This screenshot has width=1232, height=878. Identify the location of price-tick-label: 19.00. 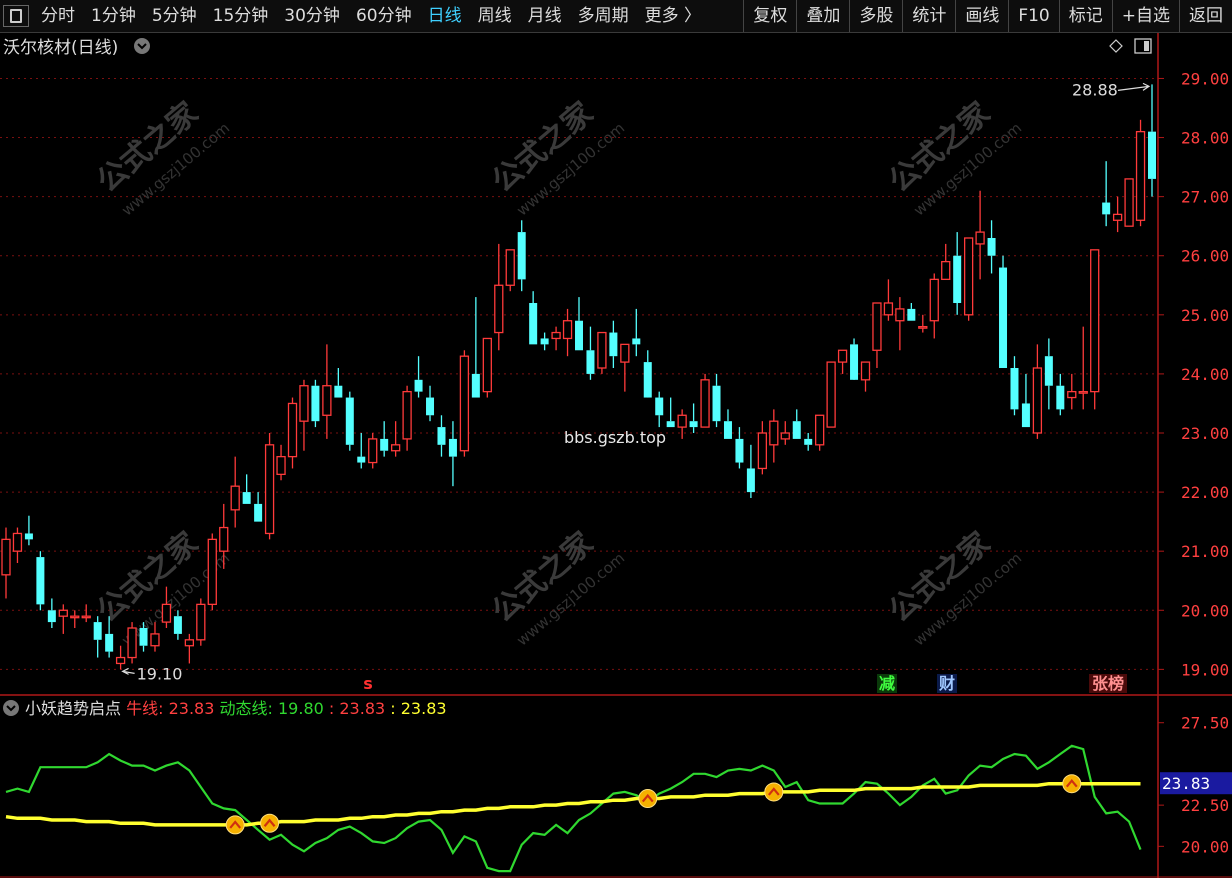
(1205, 669).